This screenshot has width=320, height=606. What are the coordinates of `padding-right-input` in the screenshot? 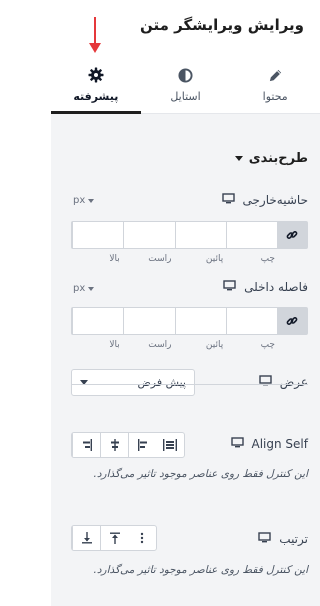 It's located at (149, 321).